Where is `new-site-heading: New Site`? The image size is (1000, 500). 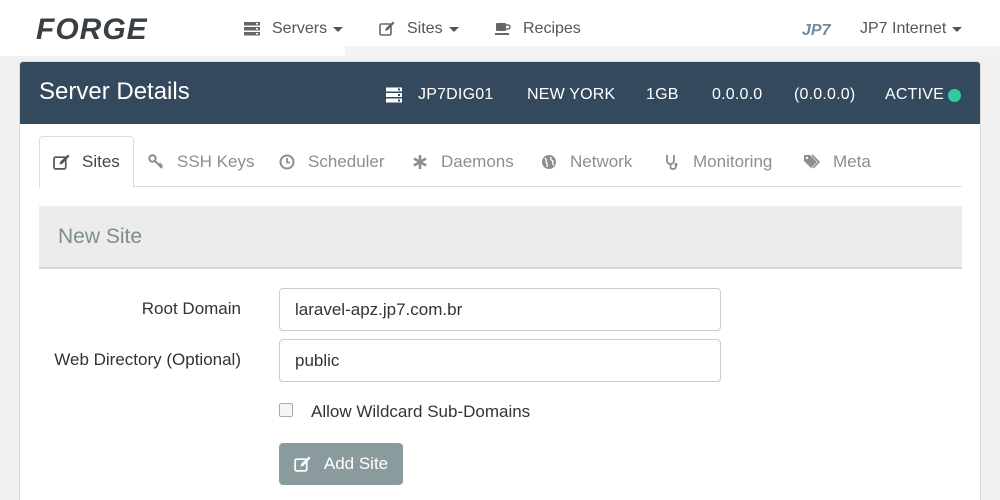
new-site-heading: New Site is located at coordinates (500, 237).